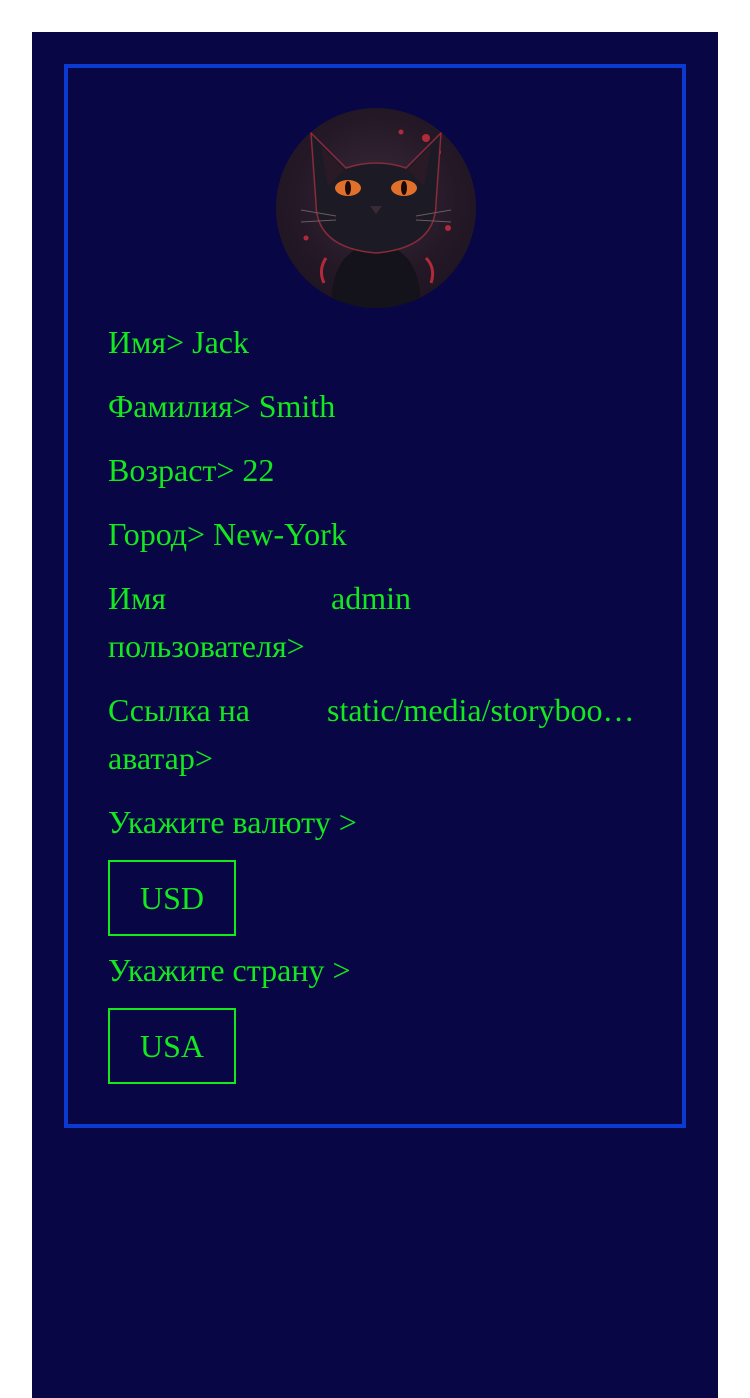  I want to click on currency-select-button: USD, so click(172, 898).